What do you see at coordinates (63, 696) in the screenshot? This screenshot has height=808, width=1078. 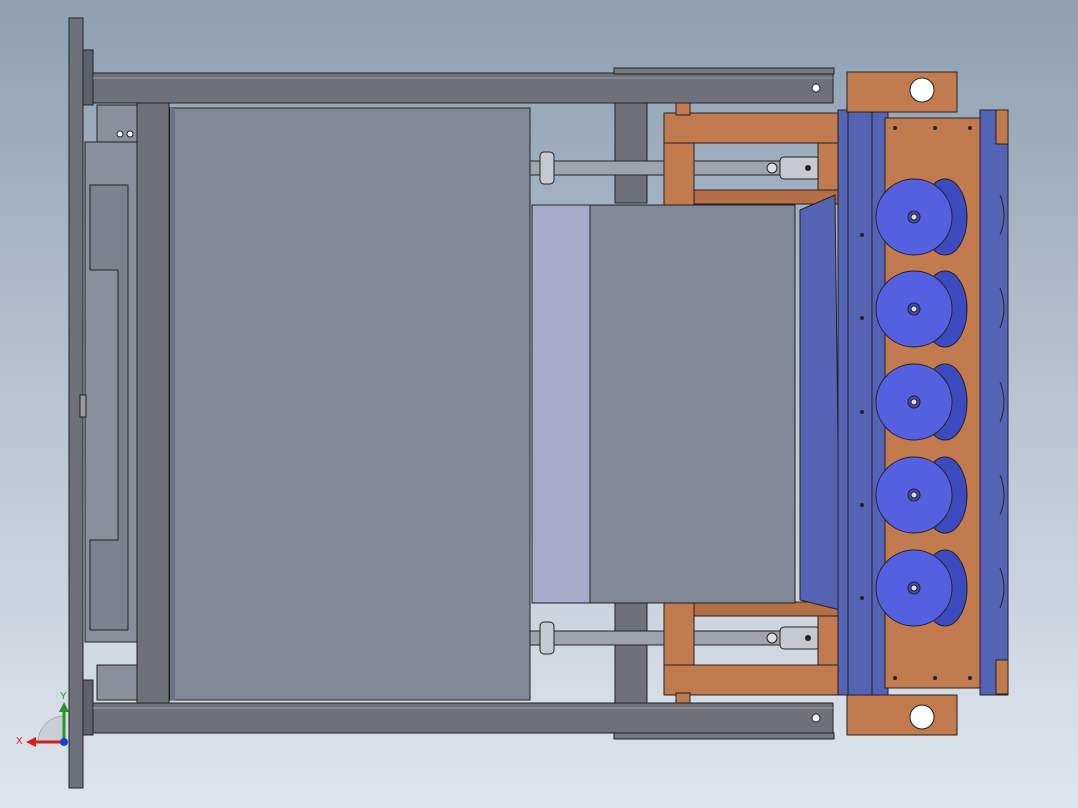 I see `triad-label-y: Y` at bounding box center [63, 696].